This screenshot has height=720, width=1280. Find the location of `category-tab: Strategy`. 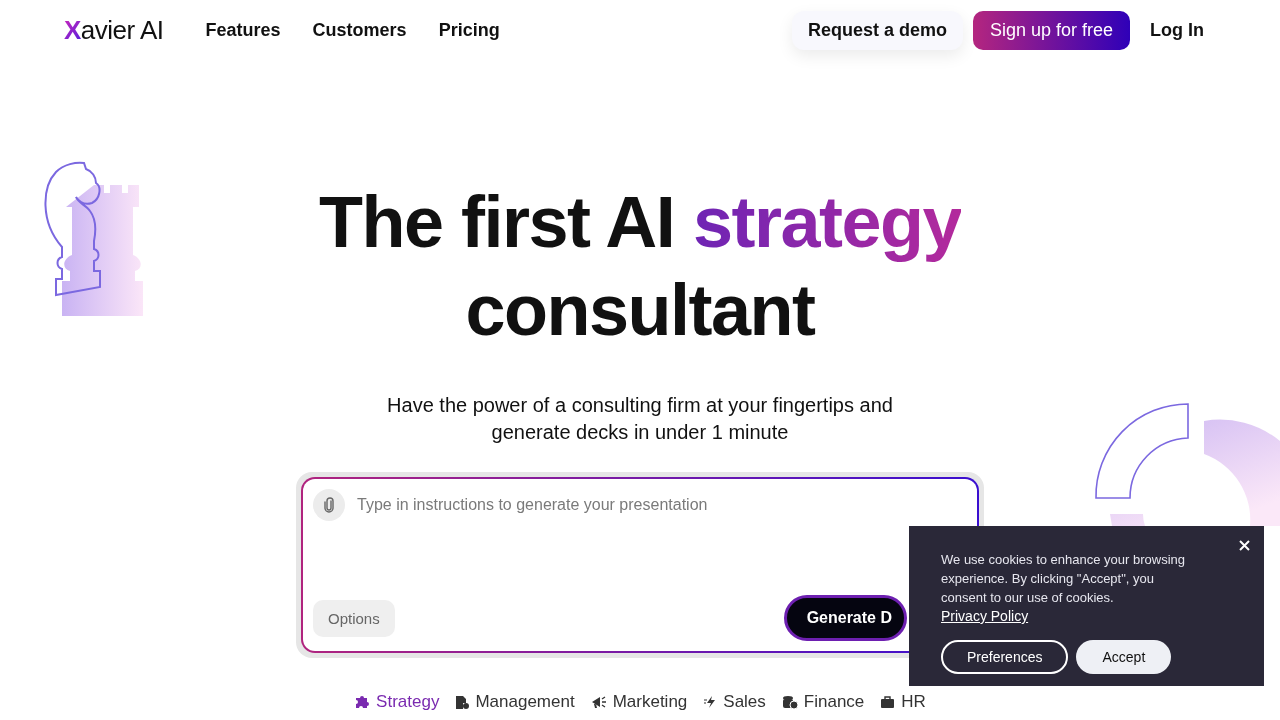

category-tab: Strategy is located at coordinates (397, 702).